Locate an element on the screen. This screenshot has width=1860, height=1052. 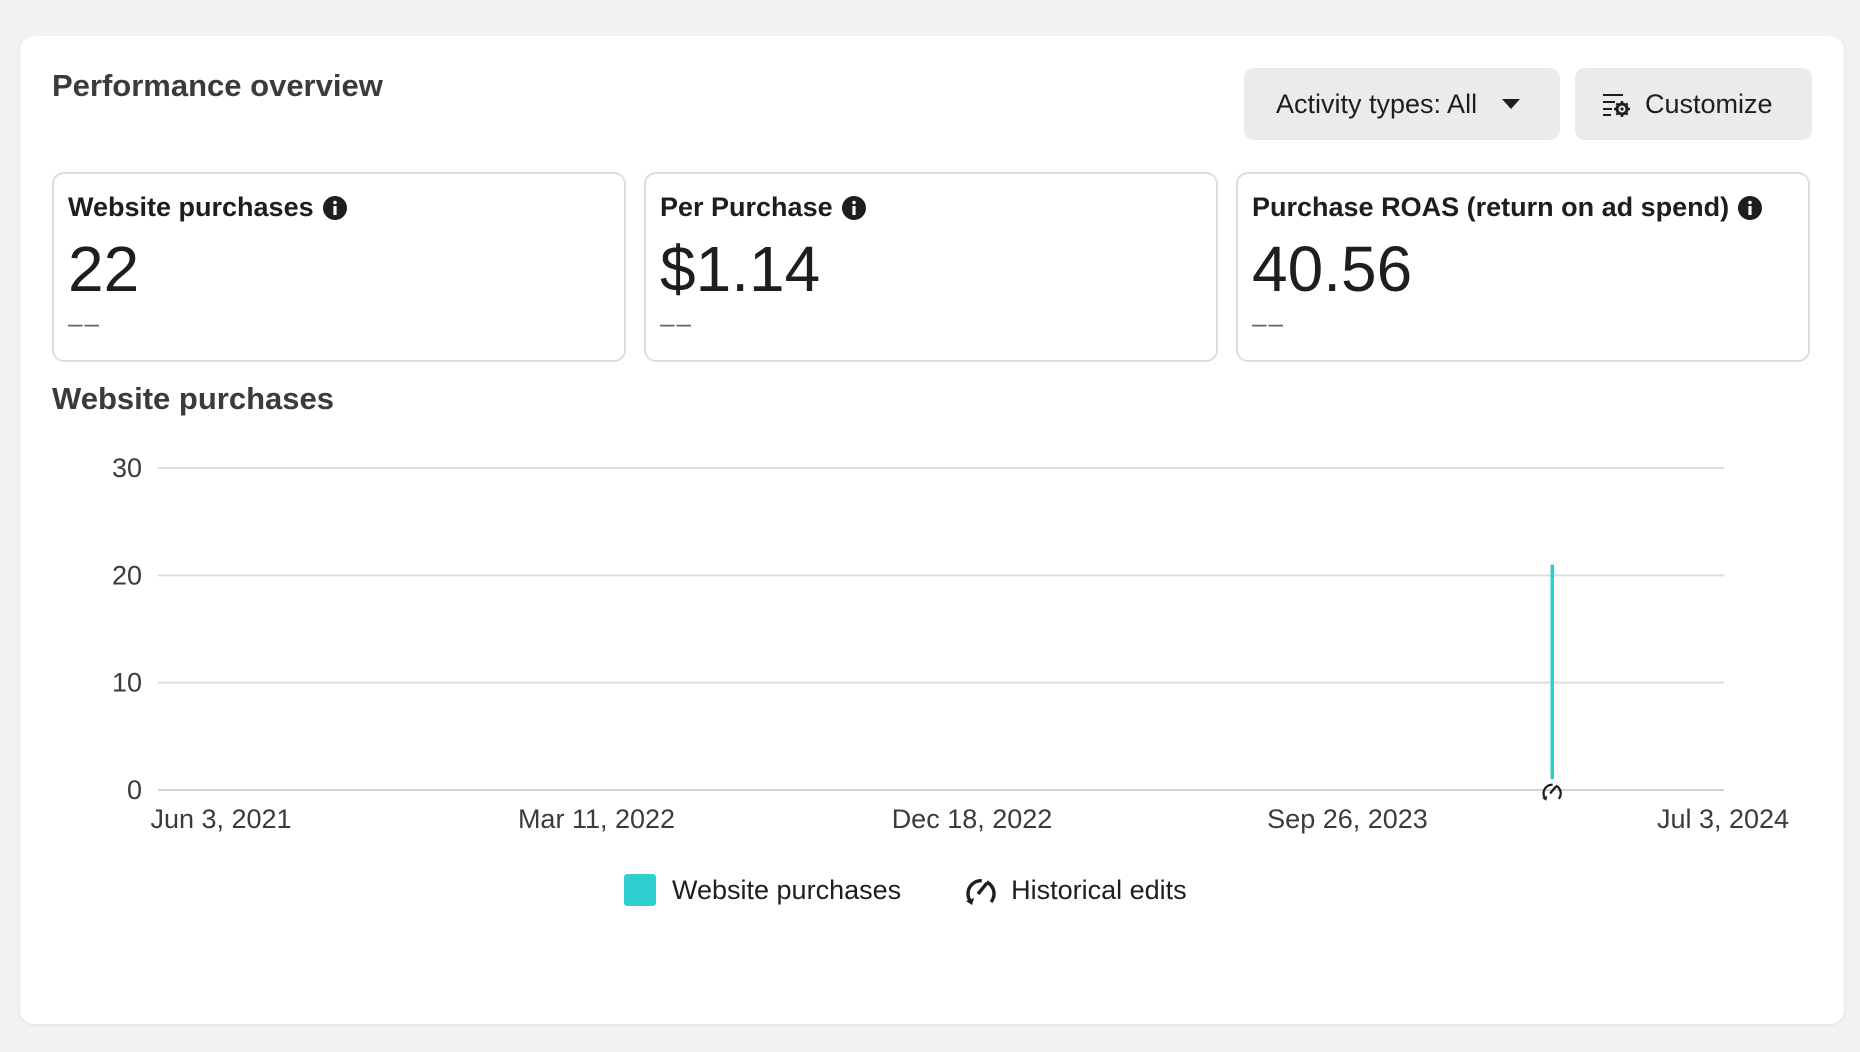
y-tick-label: 30 is located at coordinates (127, 468).